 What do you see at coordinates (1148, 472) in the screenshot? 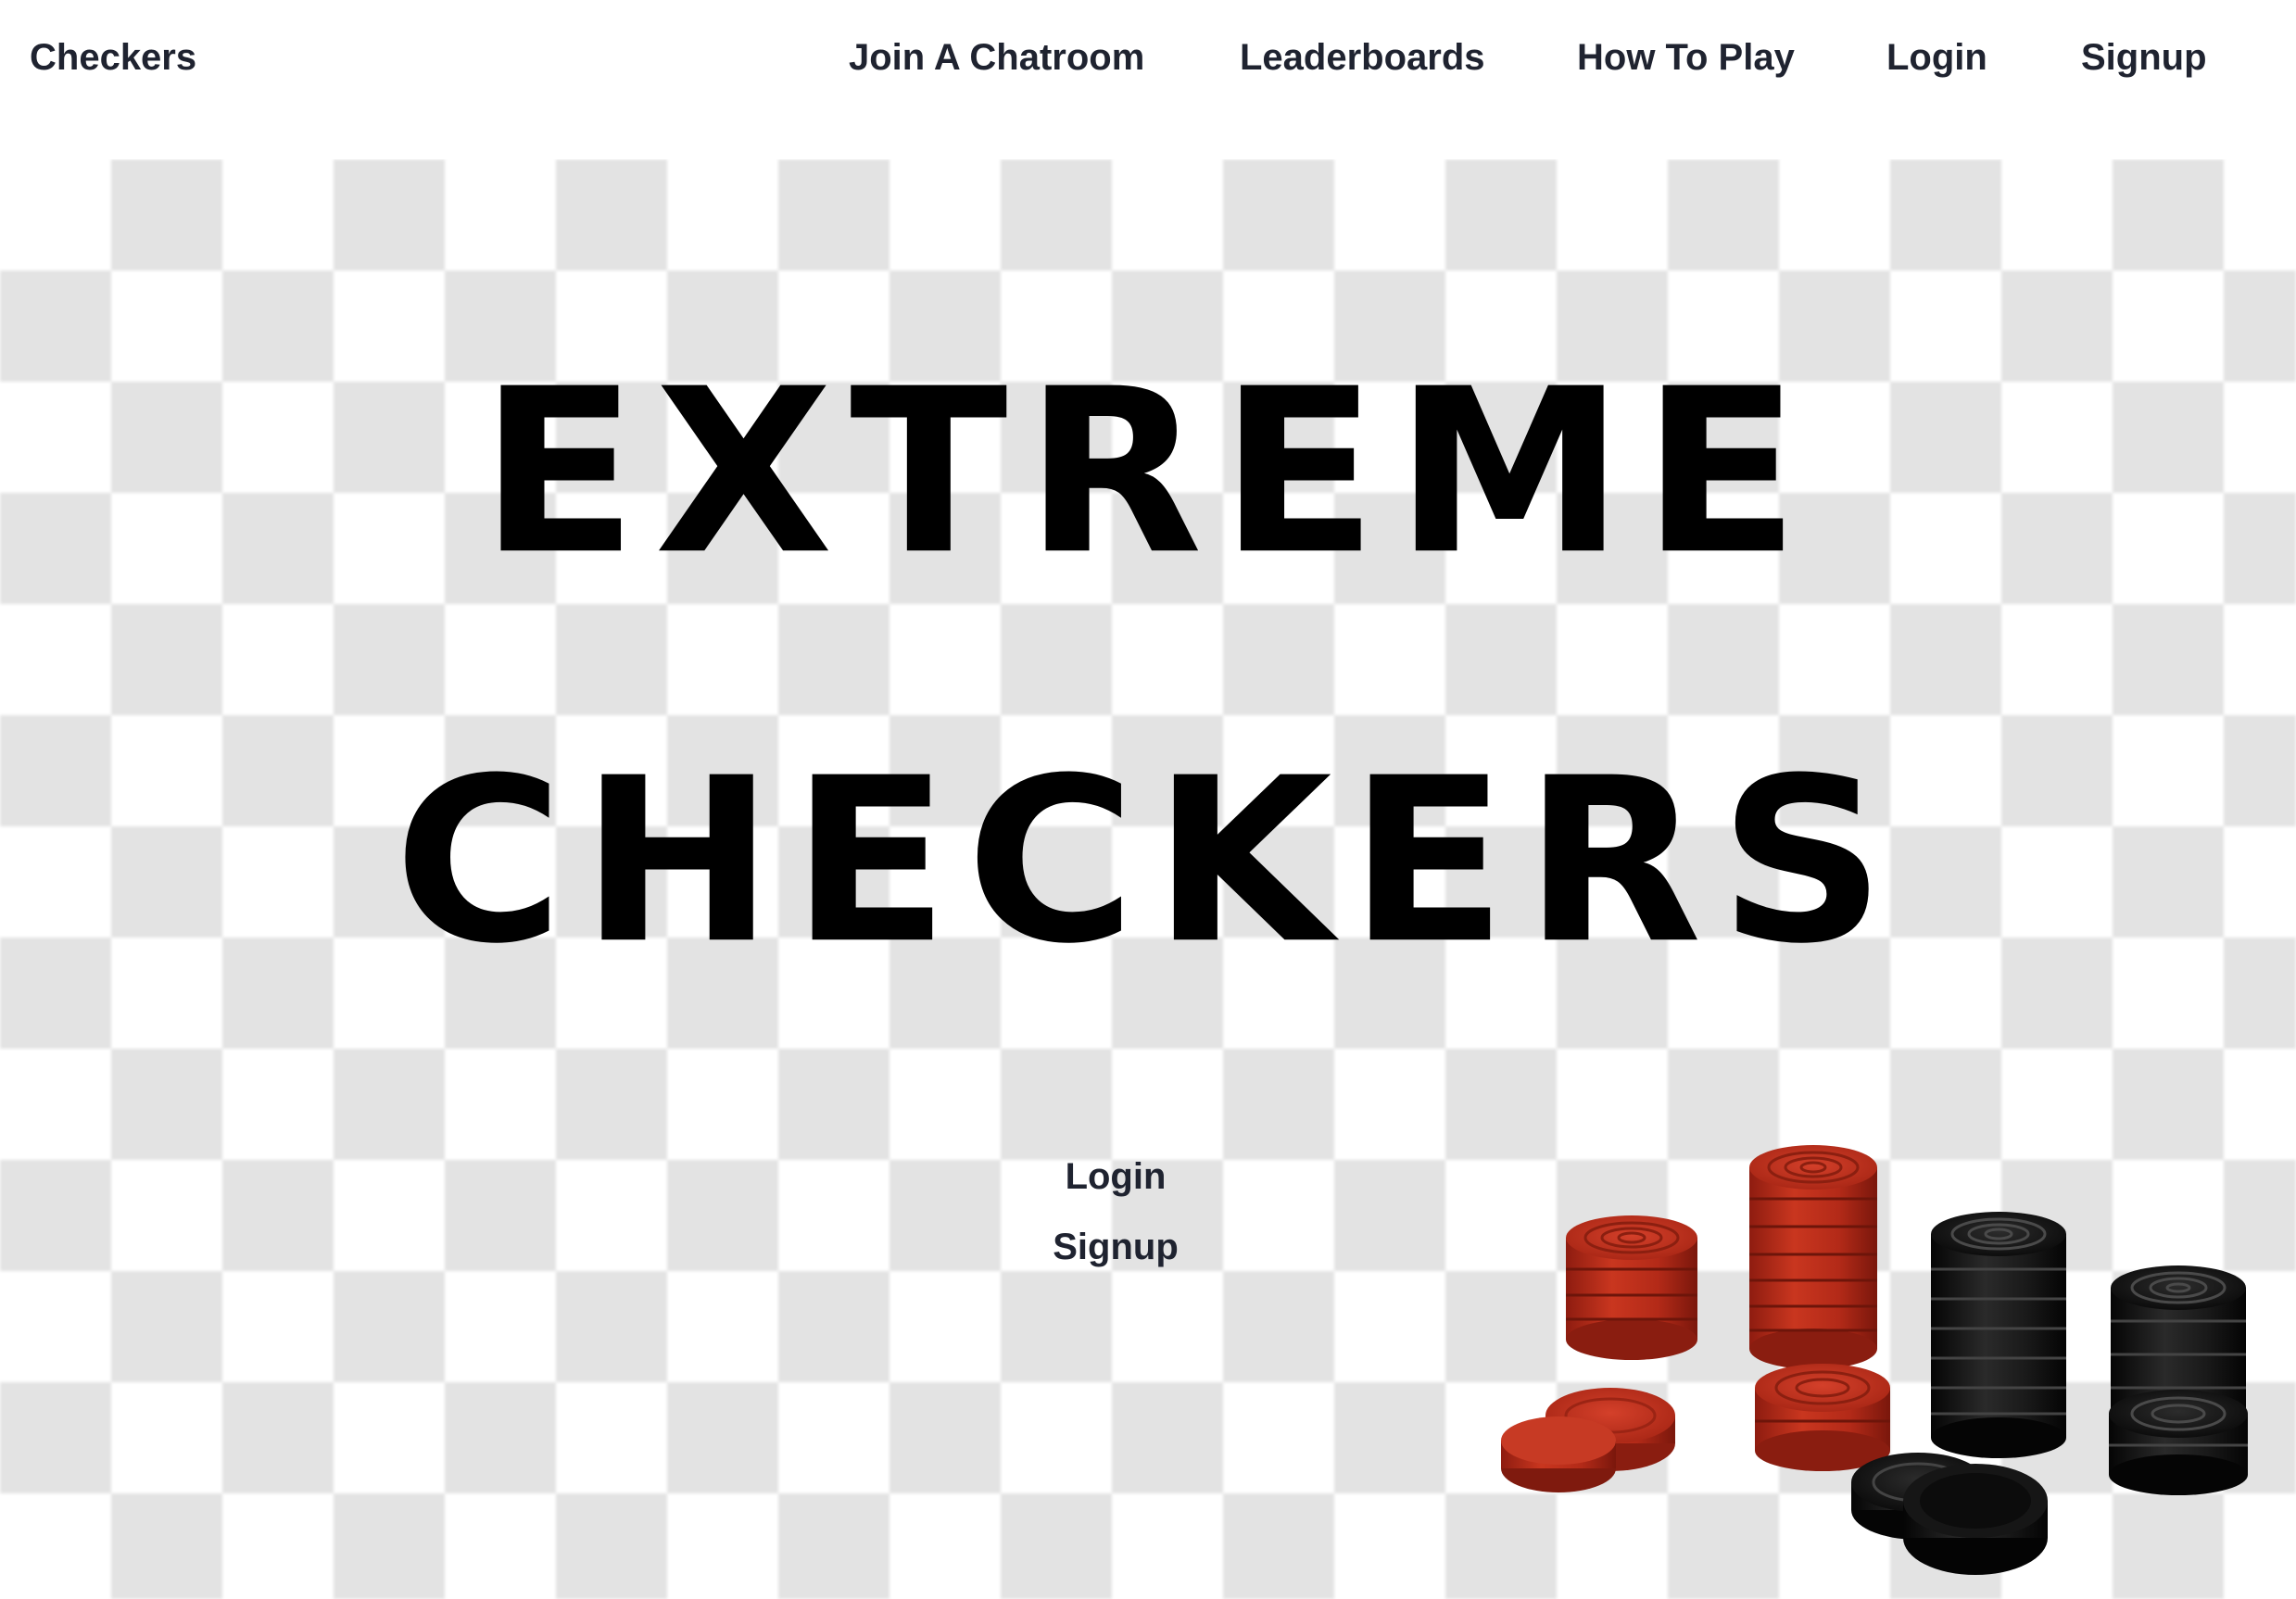
I see `hero-title-line-1: EXTREME` at bounding box center [1148, 472].